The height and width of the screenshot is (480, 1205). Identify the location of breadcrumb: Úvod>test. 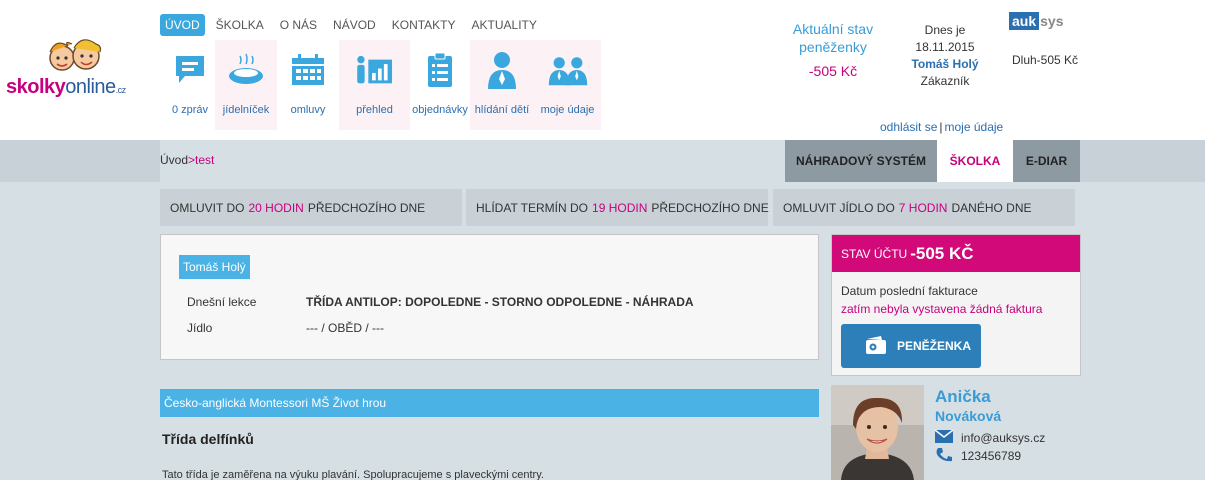
(187, 160).